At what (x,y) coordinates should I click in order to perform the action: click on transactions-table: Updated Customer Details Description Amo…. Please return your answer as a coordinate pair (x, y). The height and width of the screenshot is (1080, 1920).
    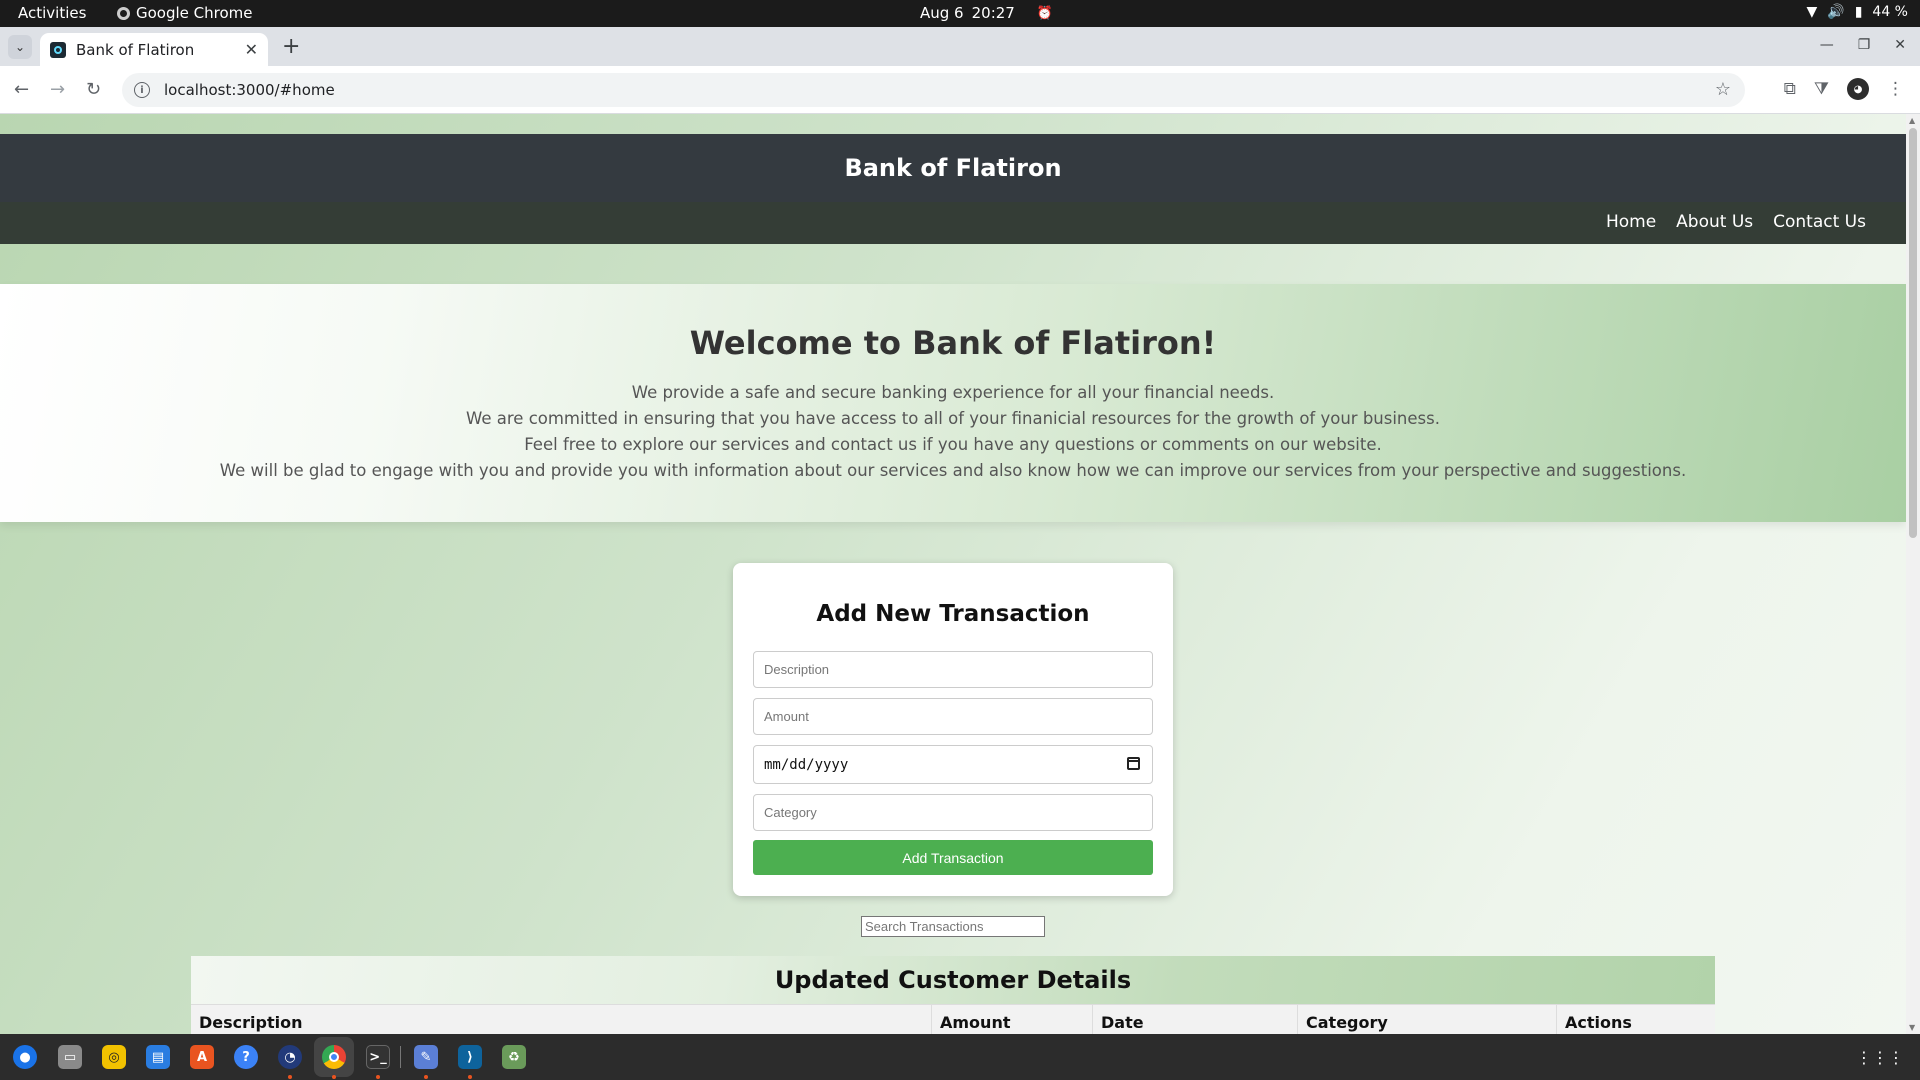
    Looking at the image, I should click on (953, 995).